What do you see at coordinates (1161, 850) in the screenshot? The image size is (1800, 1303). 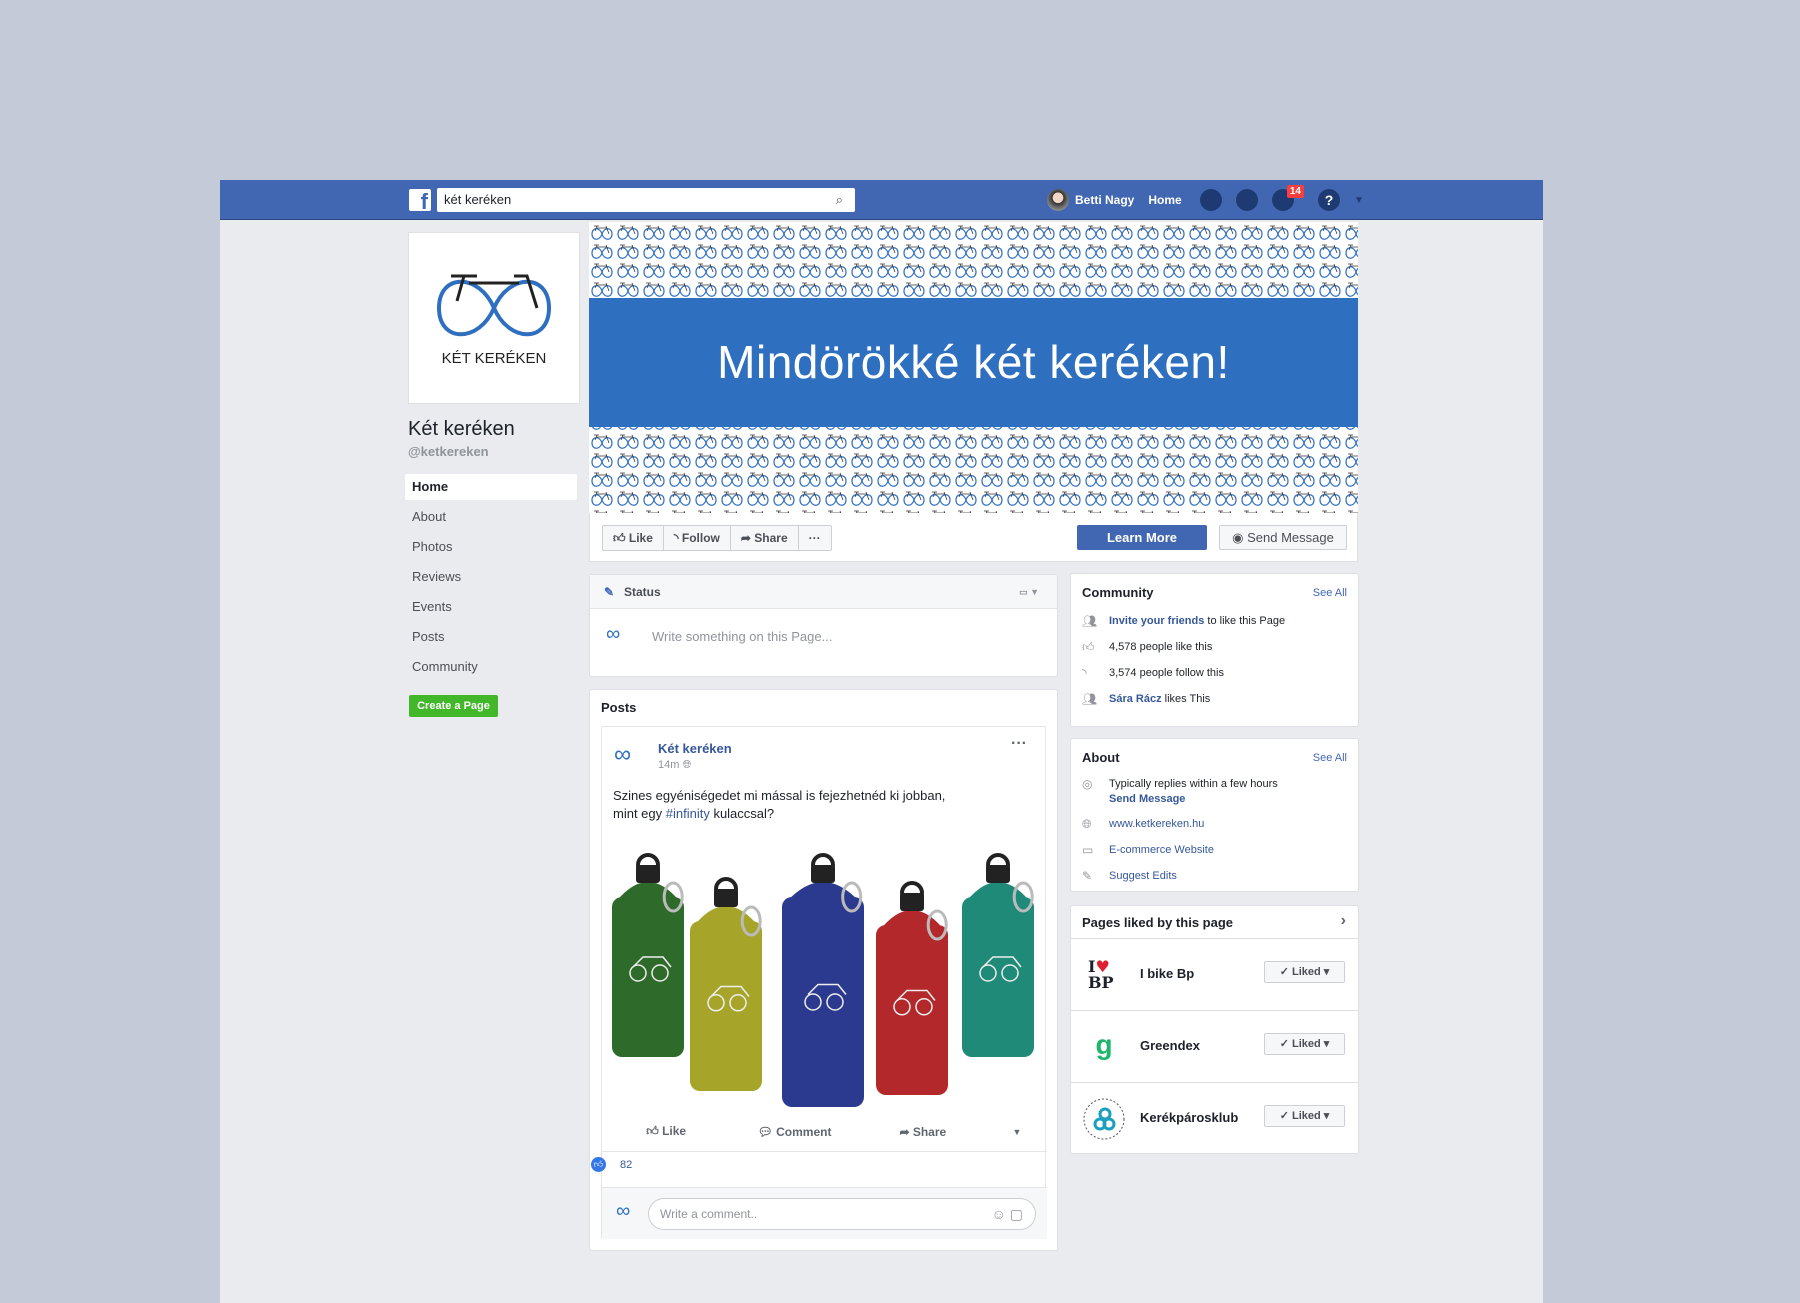 I see `category-link: E-commerce Website` at bounding box center [1161, 850].